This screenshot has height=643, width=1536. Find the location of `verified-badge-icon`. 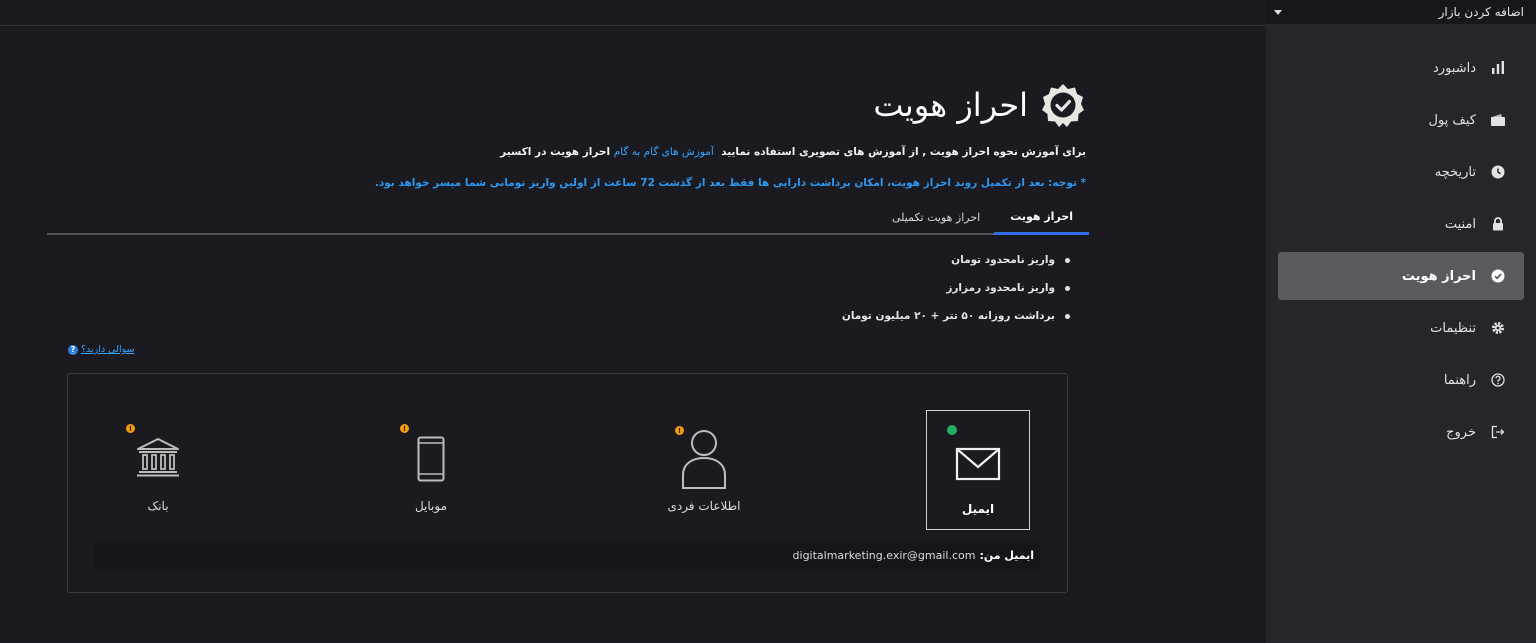

verified-badge-icon is located at coordinates (1063, 105).